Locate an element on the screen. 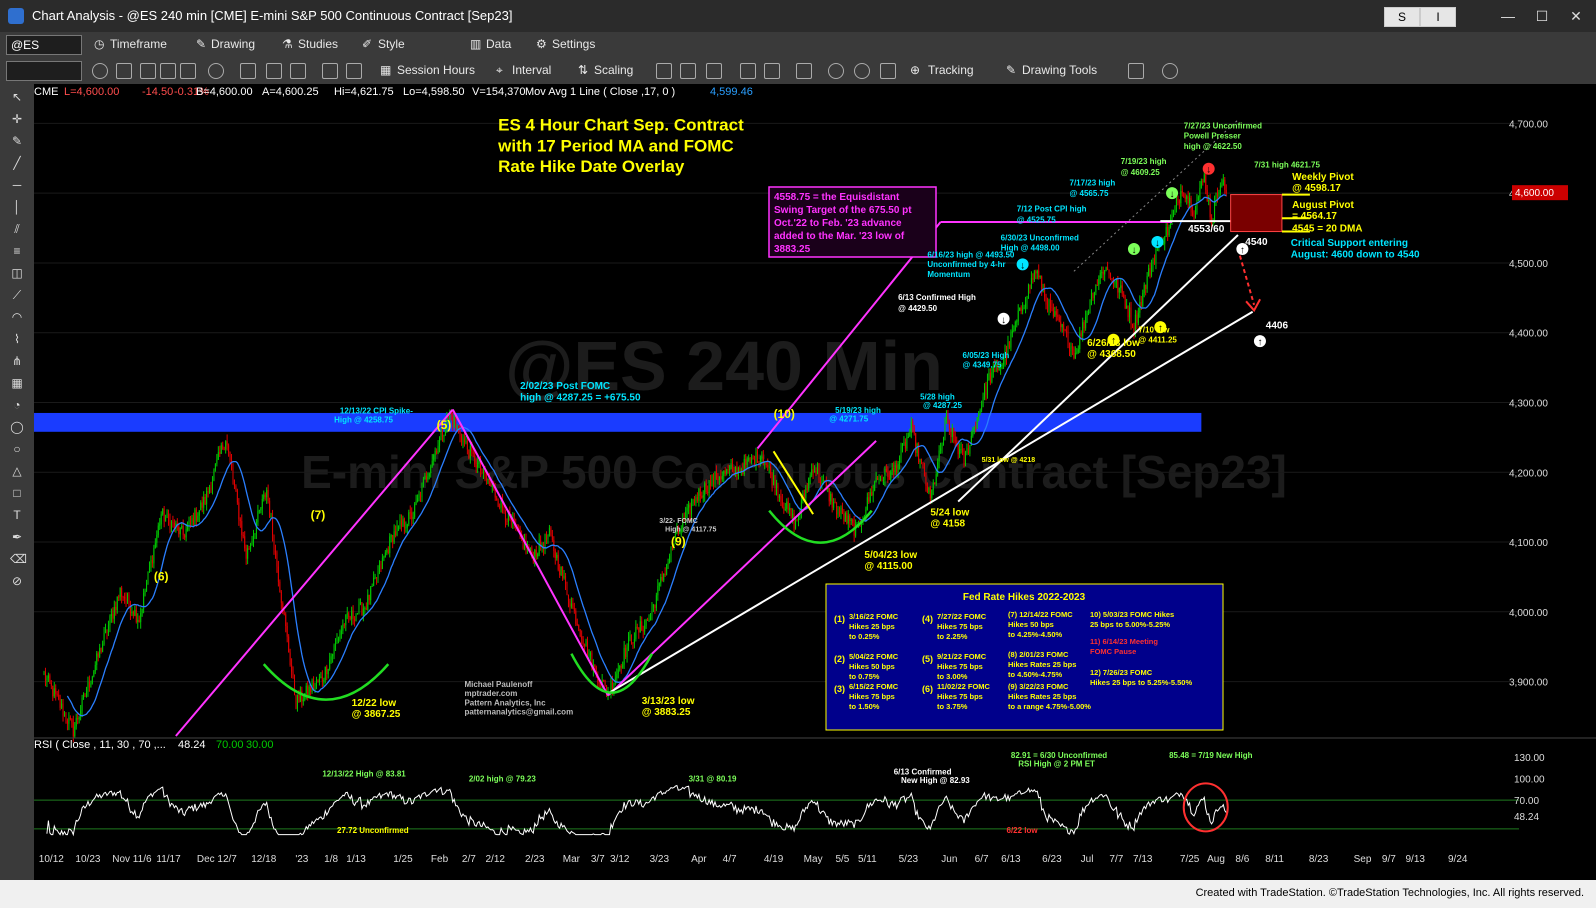 This screenshot has width=1596, height=908. chart-label: @ 3867.25 is located at coordinates (376, 714).